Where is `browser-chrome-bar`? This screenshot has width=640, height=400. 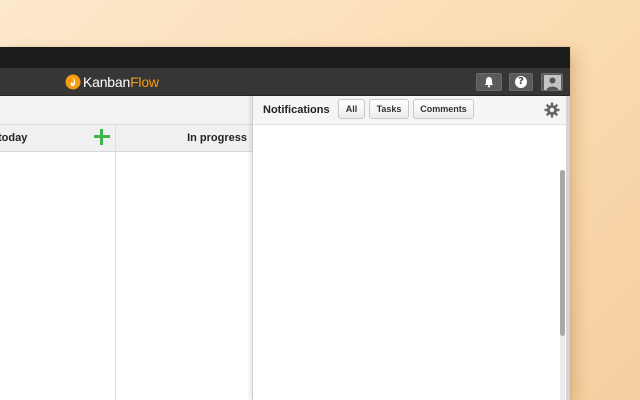 browser-chrome-bar is located at coordinates (285, 57).